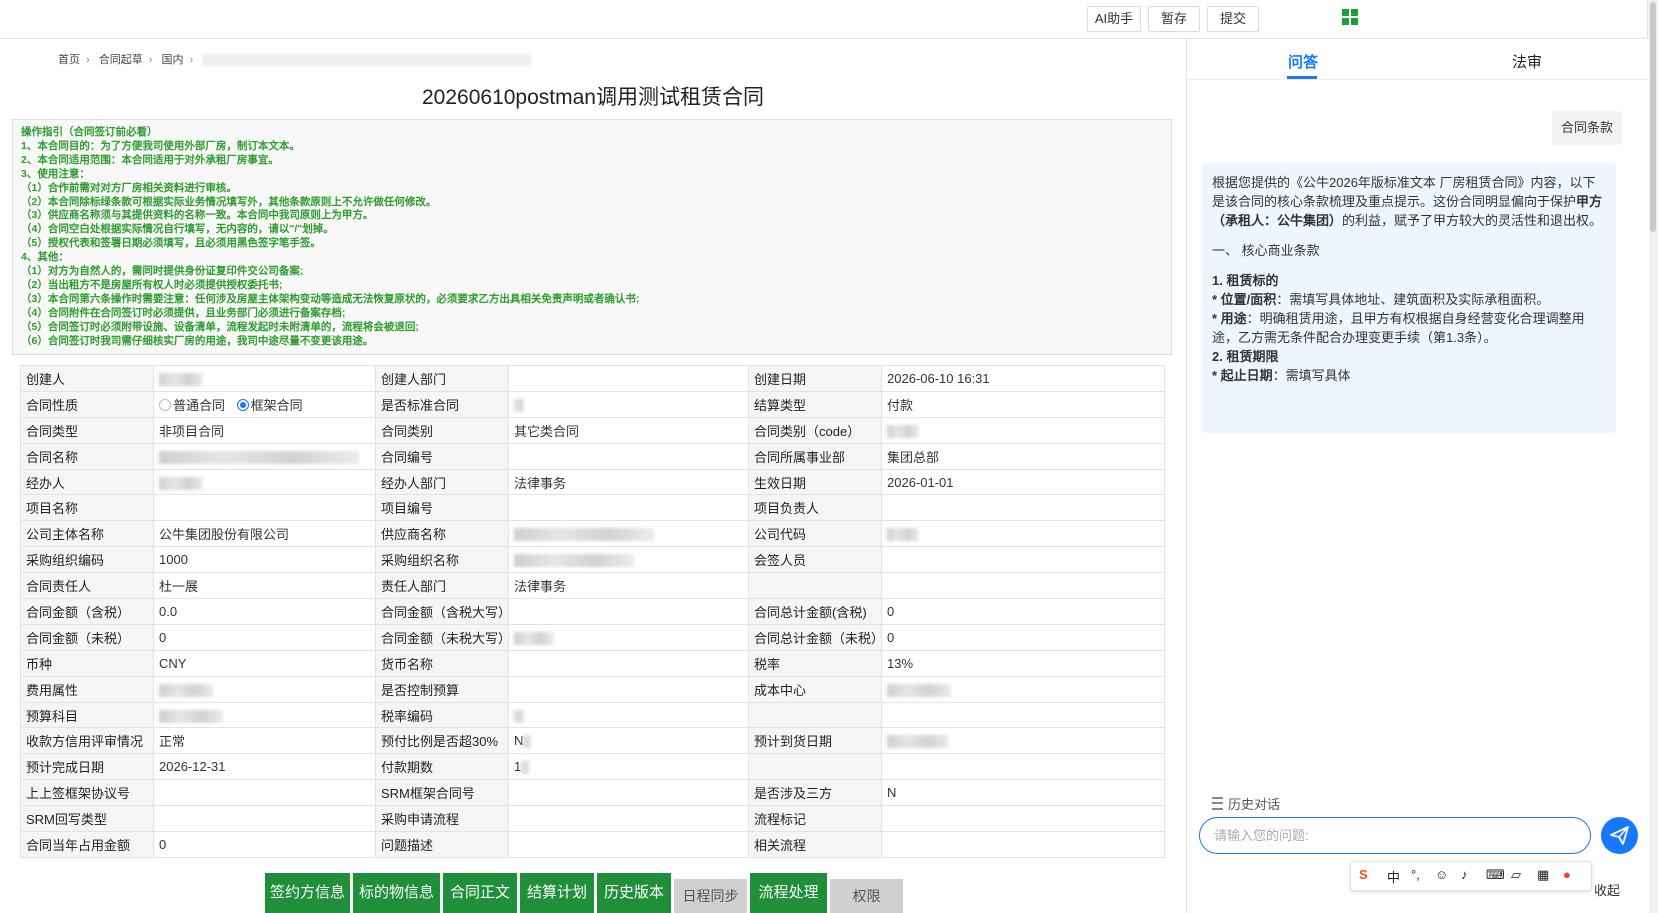  What do you see at coordinates (1023, 456) in the screenshot?
I see `division-field: 集团总部` at bounding box center [1023, 456].